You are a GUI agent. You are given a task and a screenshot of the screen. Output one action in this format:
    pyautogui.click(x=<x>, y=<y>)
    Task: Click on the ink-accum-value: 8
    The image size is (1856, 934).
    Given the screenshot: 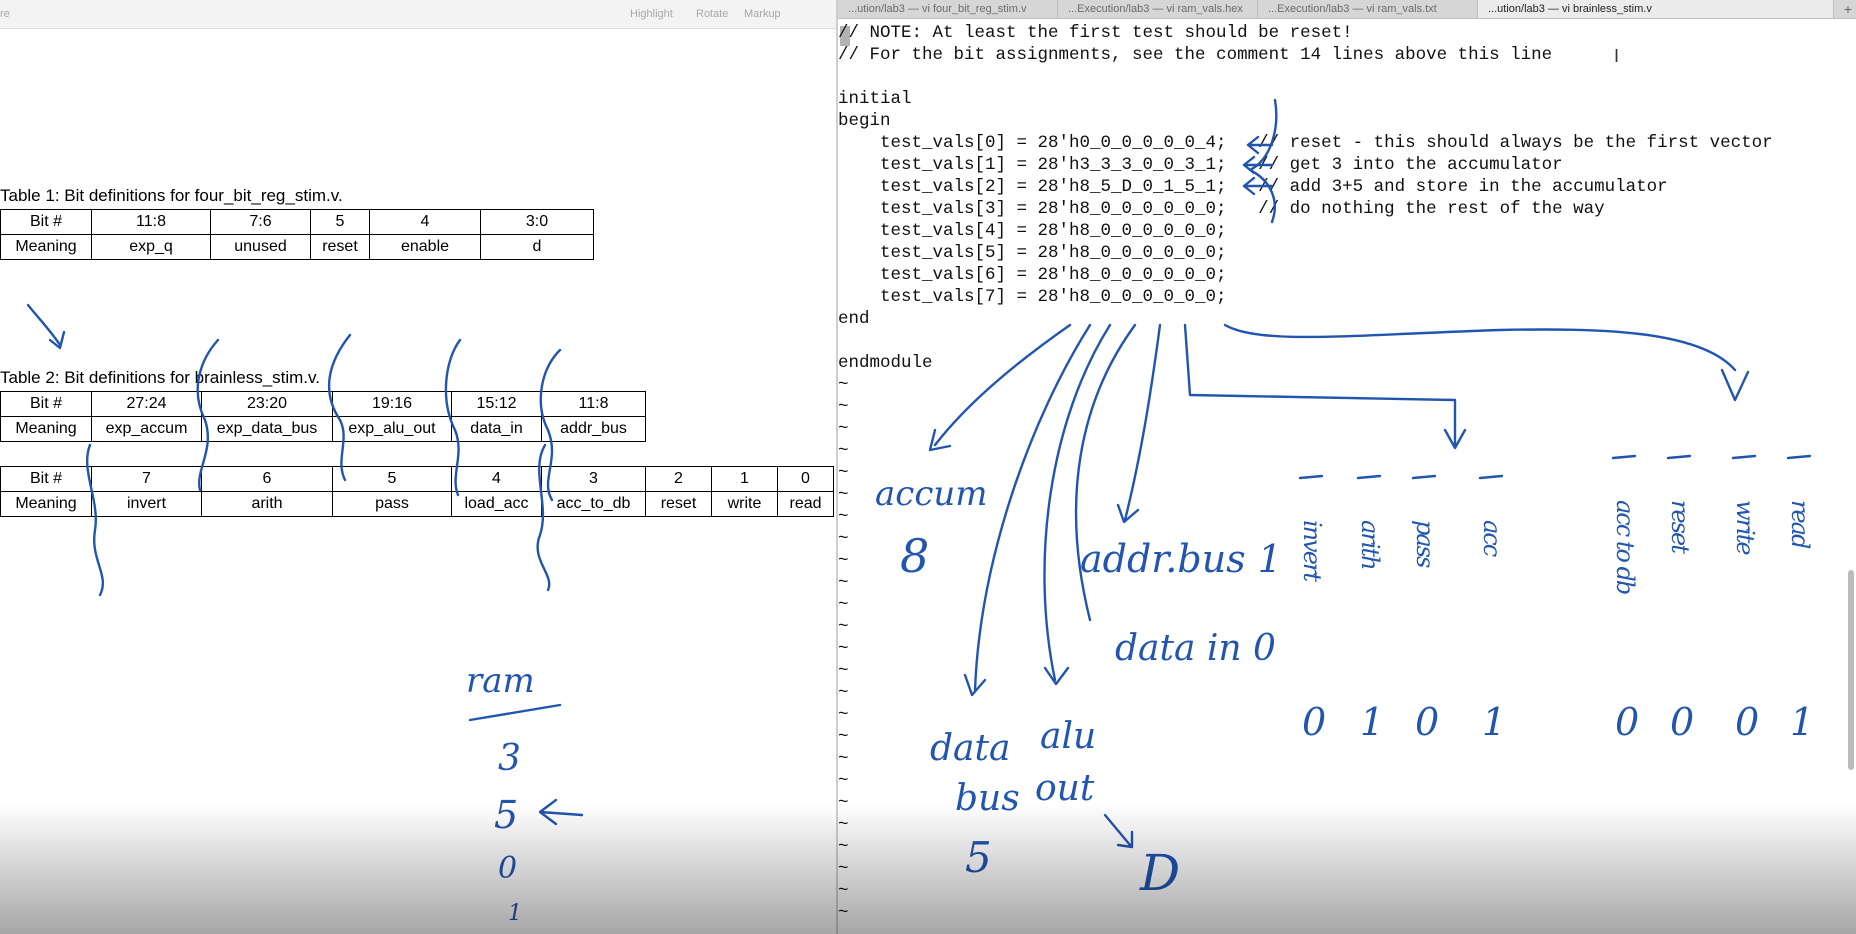 What is the action you would take?
    pyautogui.click(x=914, y=556)
    